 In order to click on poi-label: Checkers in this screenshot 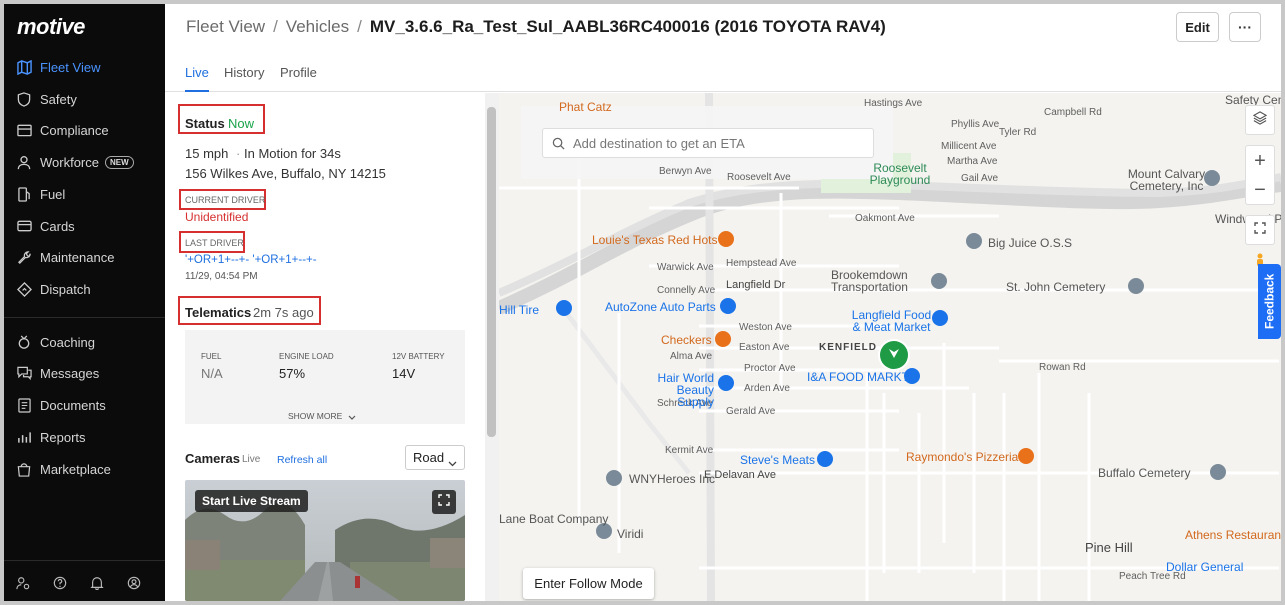, I will do `click(686, 340)`.